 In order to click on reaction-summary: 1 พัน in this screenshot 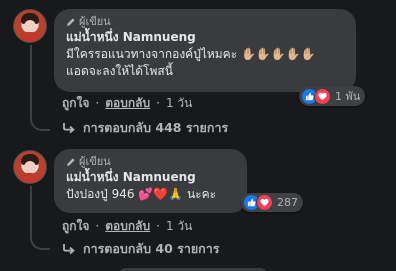, I will do `click(332, 96)`.